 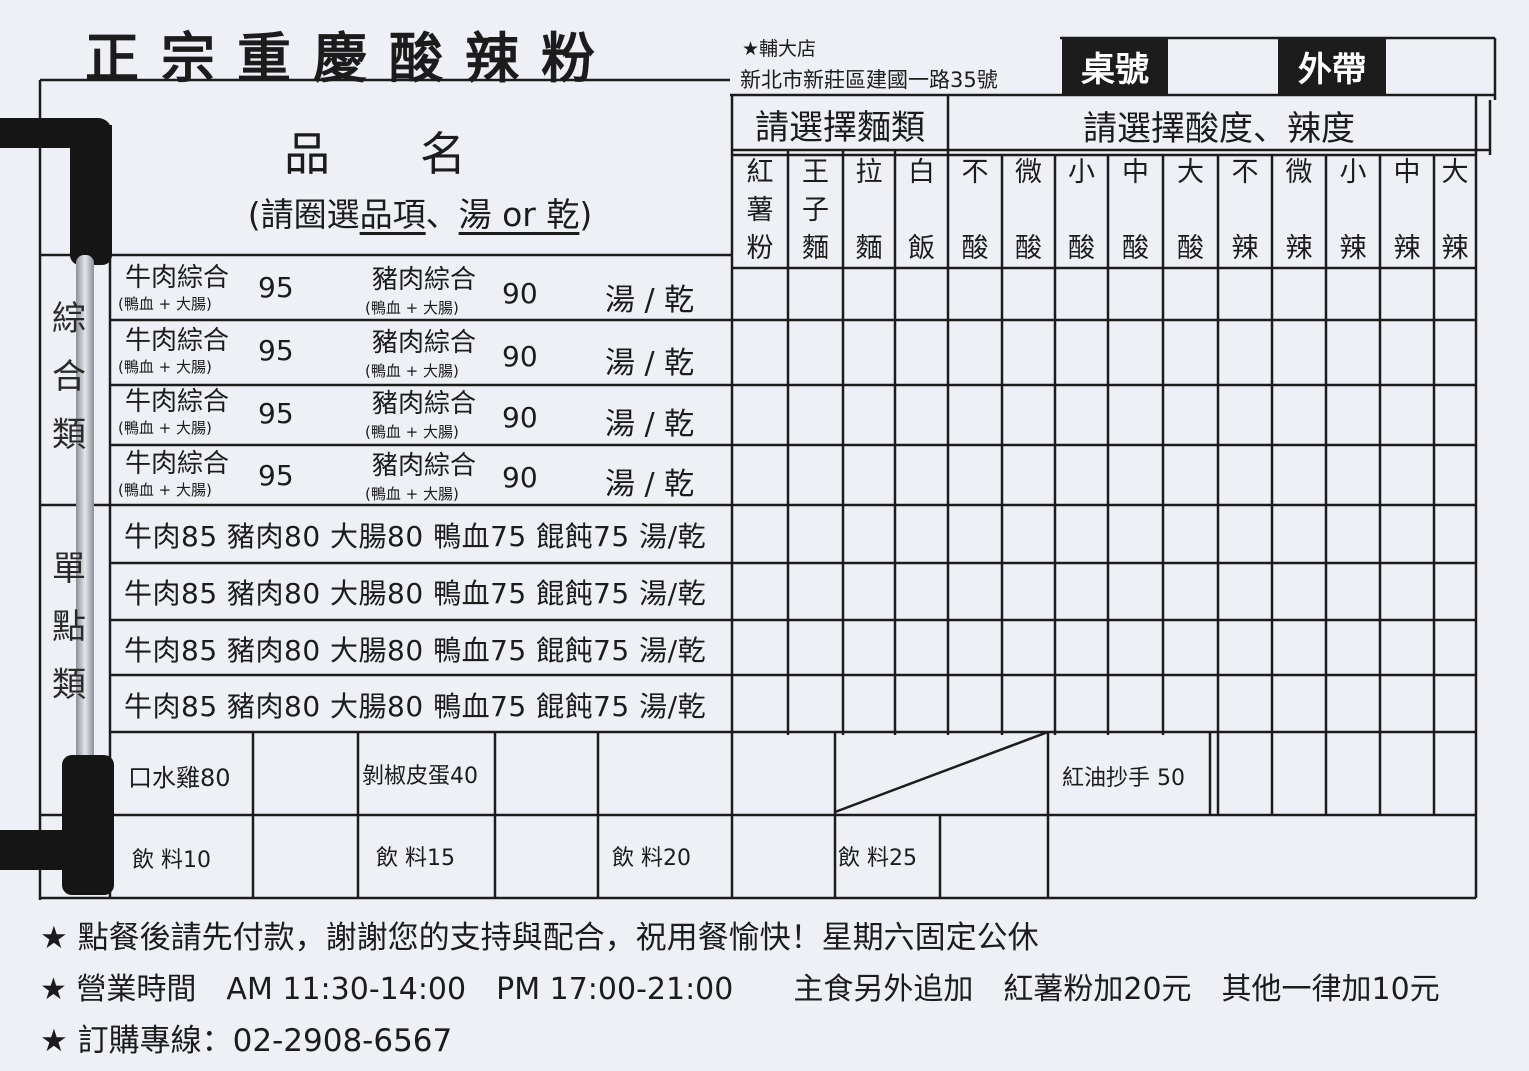 What do you see at coordinates (69, 377) in the screenshot?
I see `category-combo: 綜合類` at bounding box center [69, 377].